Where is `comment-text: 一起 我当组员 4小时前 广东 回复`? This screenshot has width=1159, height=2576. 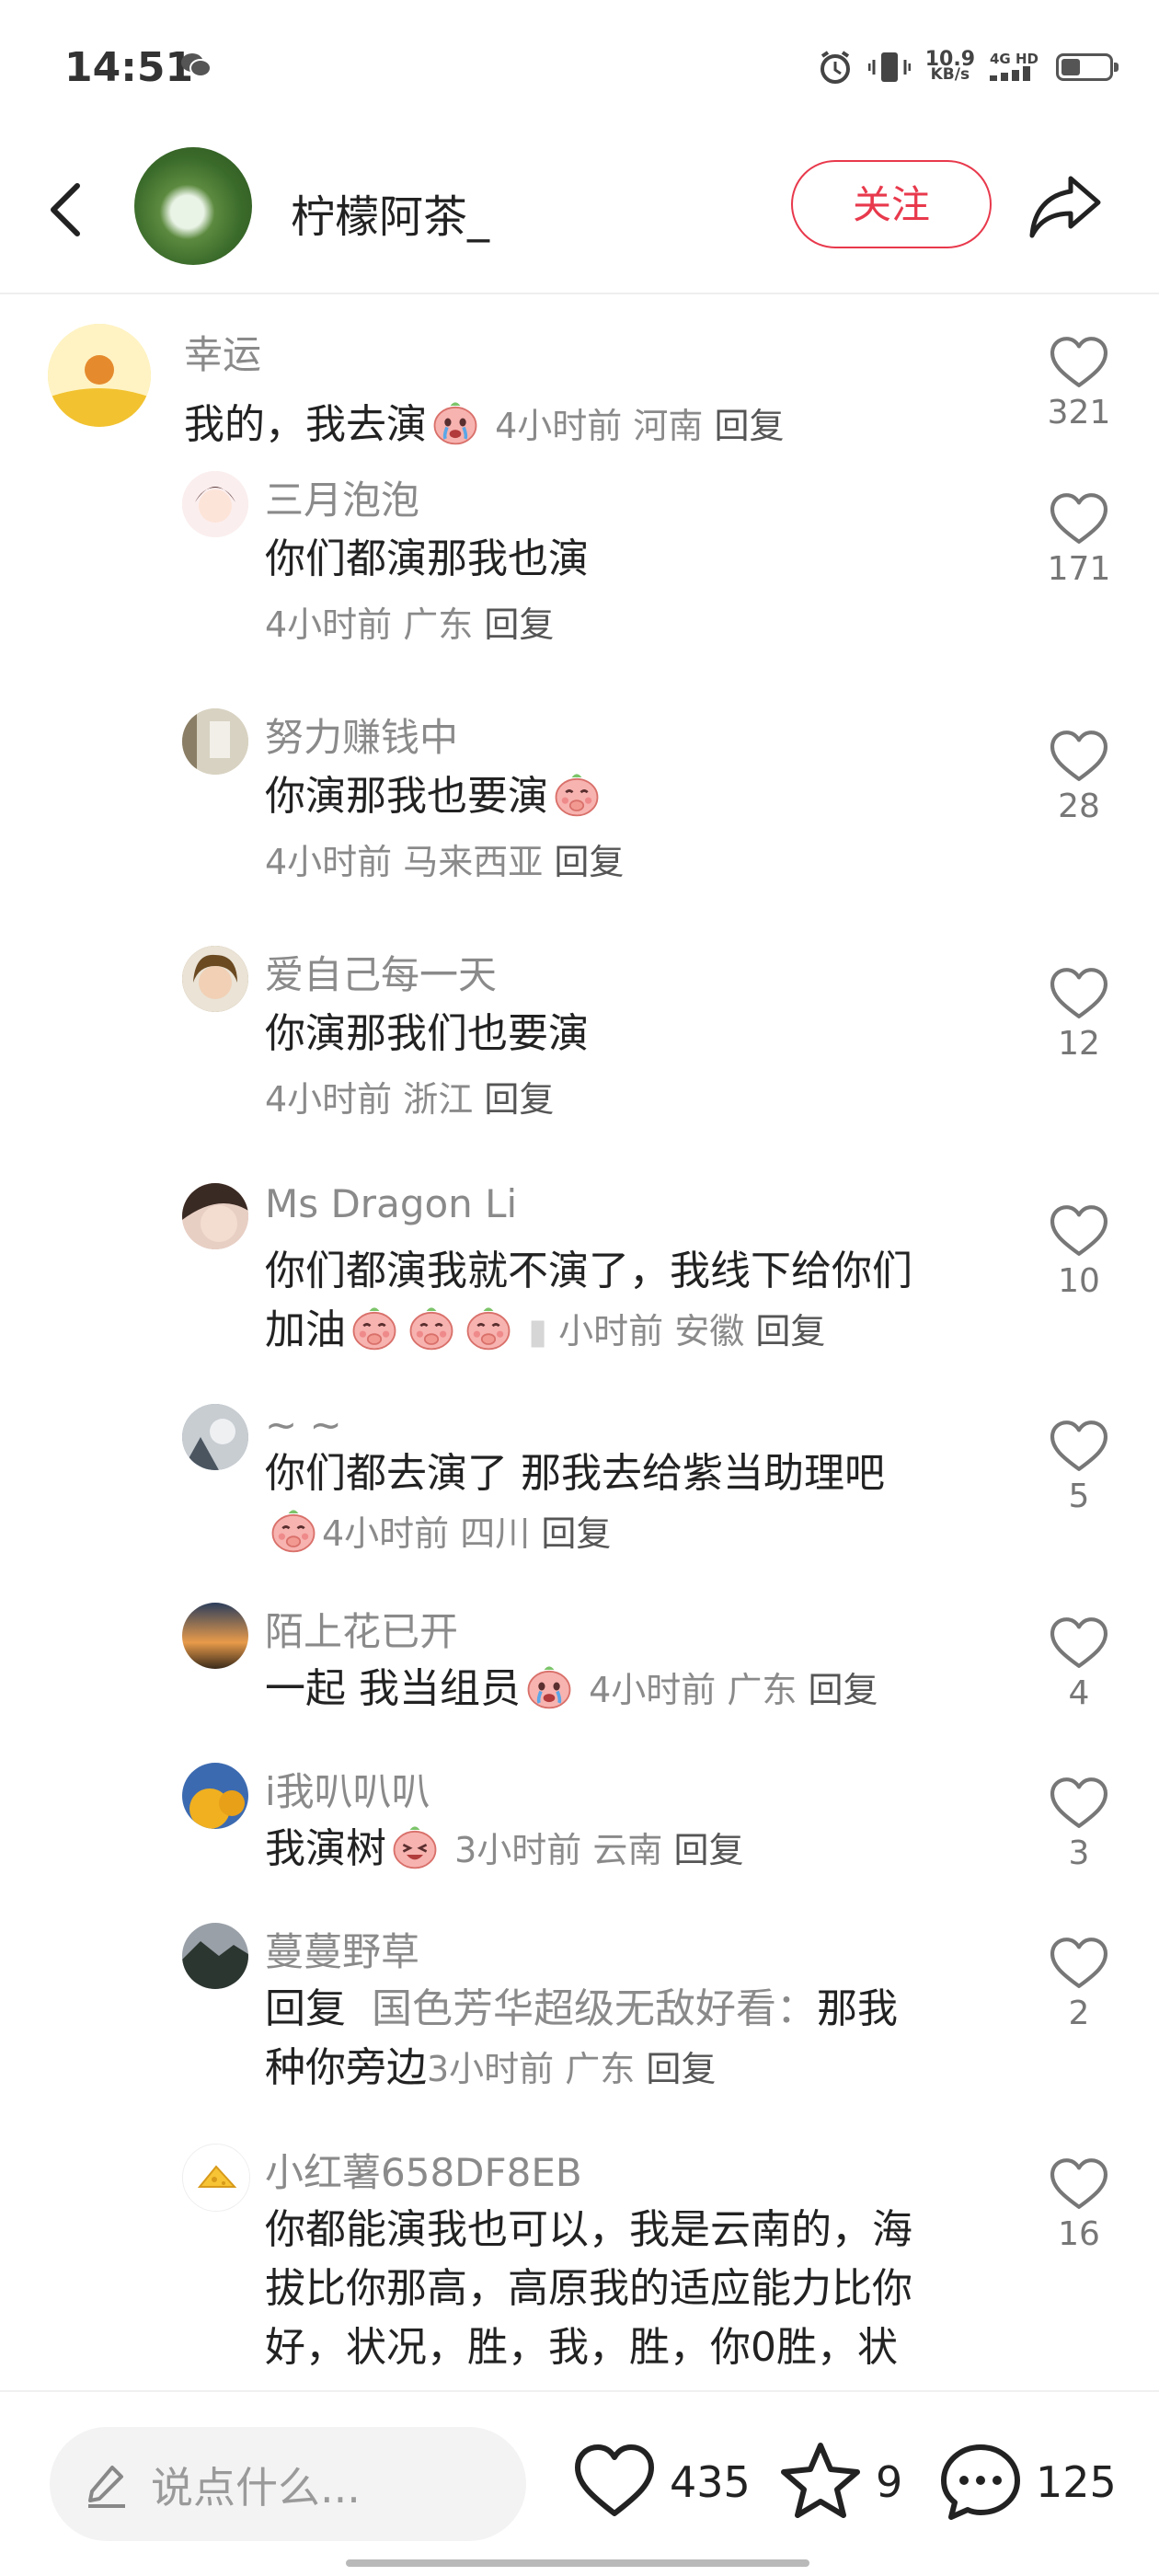
comment-text: 一起 我当组员 4小时前 广东 回复 is located at coordinates (669, 1689).